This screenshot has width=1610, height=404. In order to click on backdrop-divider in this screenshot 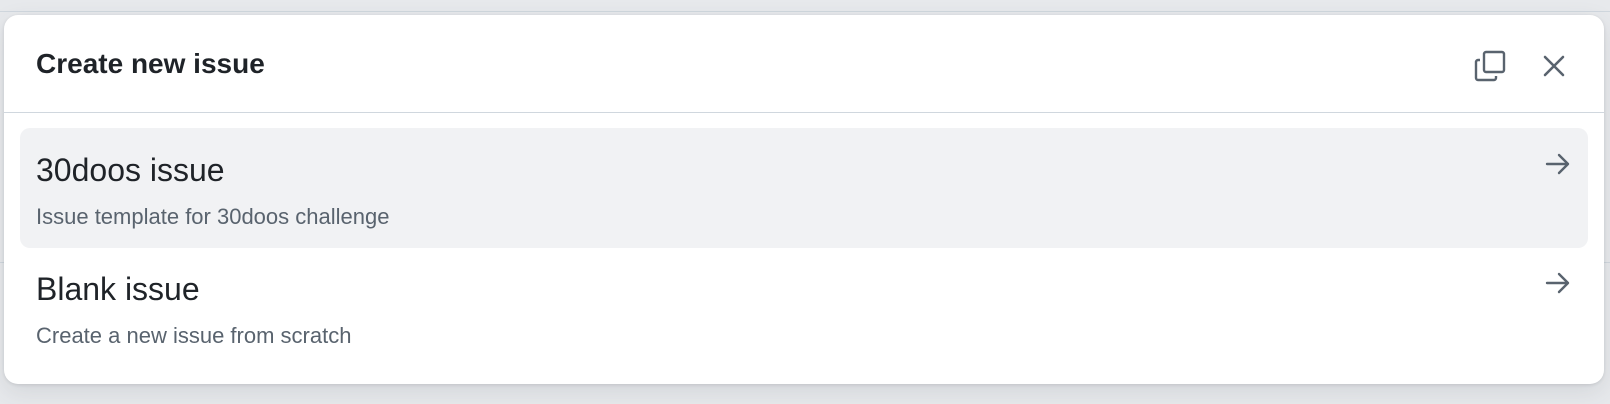, I will do `click(805, 11)`.